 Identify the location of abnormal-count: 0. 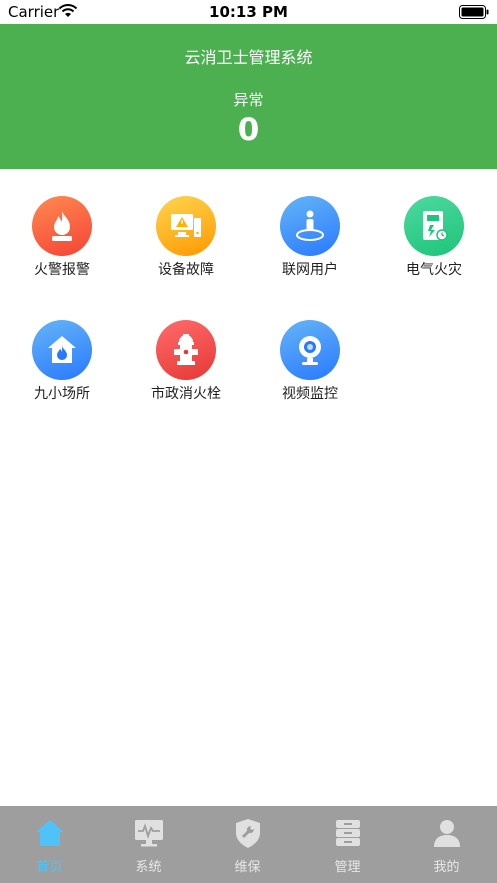
(248, 130).